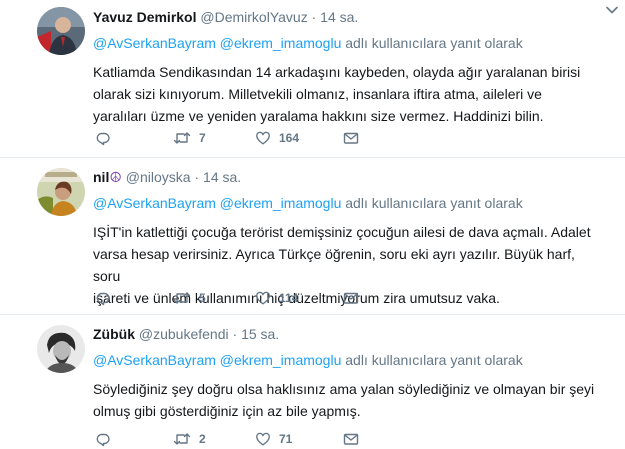  What do you see at coordinates (202, 138) in the screenshot?
I see `retweet-count: 7` at bounding box center [202, 138].